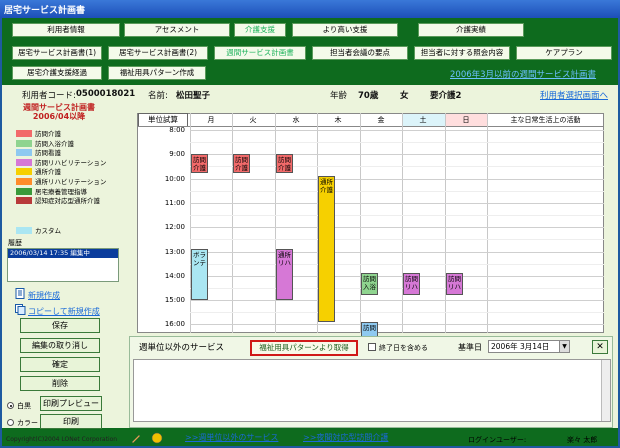  What do you see at coordinates (60, 383) in the screenshot?
I see `delete-button: 削除` at bounding box center [60, 383].